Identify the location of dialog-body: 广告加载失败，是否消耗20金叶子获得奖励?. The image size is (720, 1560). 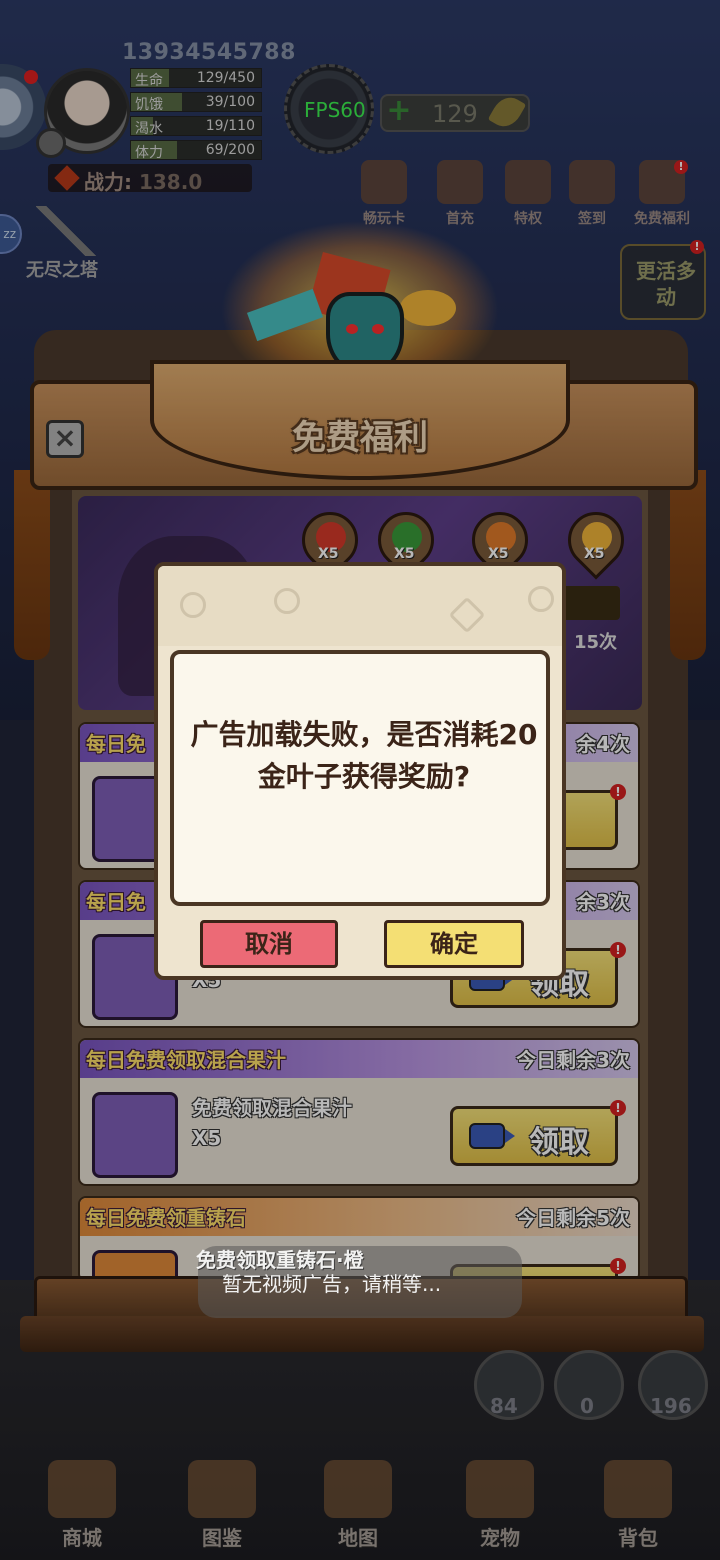
(360, 778).